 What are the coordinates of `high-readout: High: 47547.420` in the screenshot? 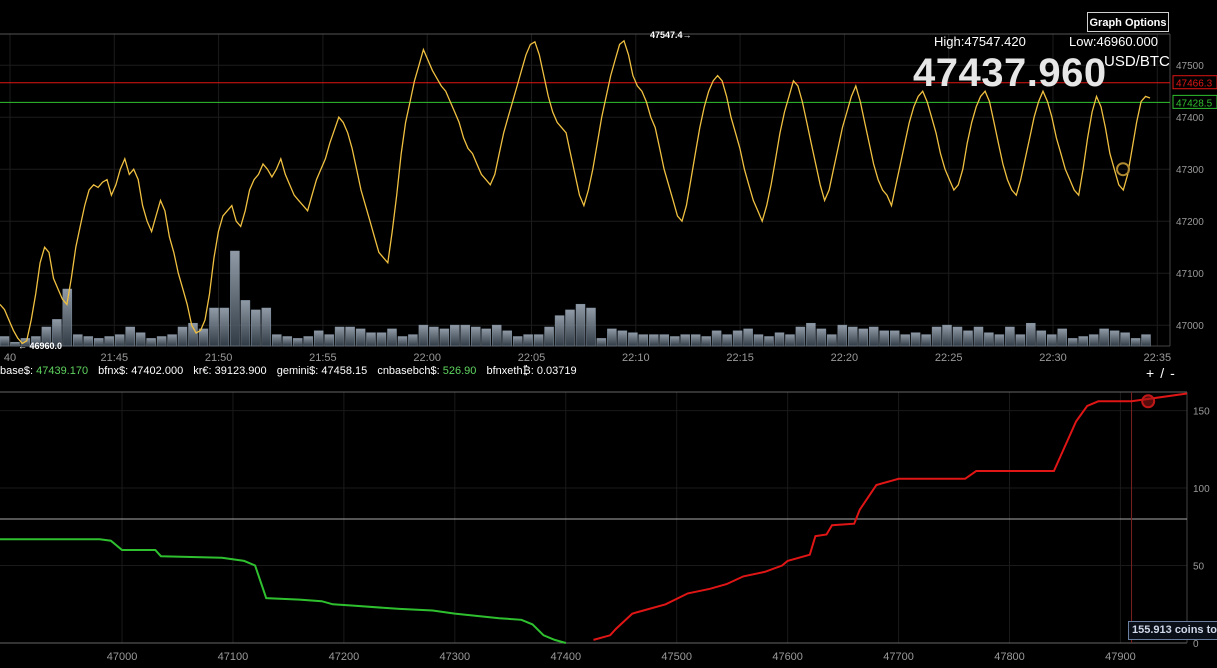 It's located at (980, 41).